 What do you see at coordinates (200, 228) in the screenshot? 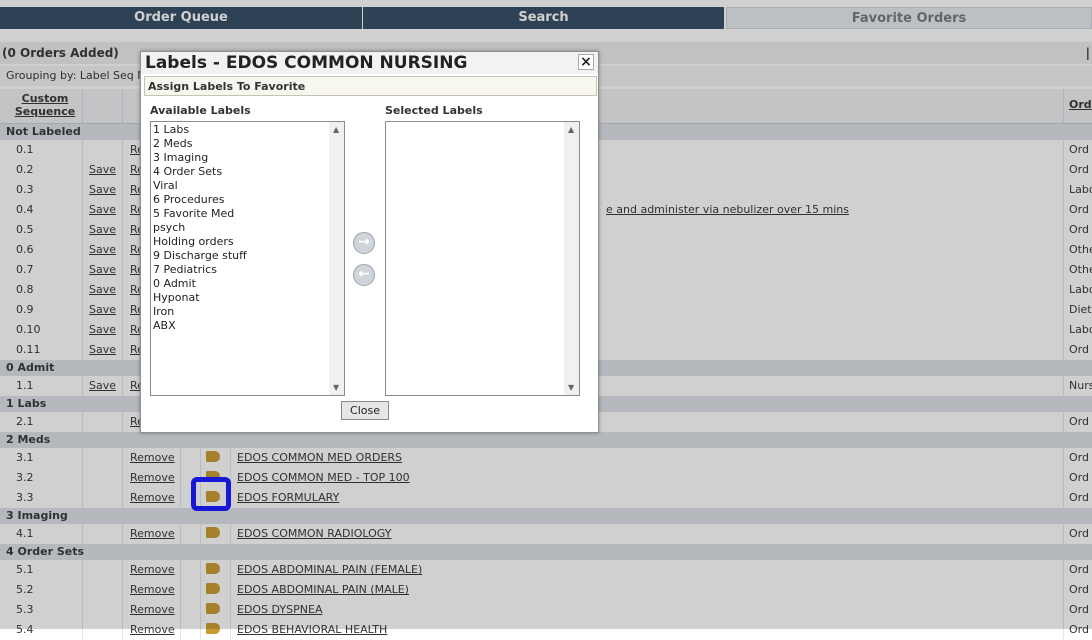
I see `available-label-option: psych` at bounding box center [200, 228].